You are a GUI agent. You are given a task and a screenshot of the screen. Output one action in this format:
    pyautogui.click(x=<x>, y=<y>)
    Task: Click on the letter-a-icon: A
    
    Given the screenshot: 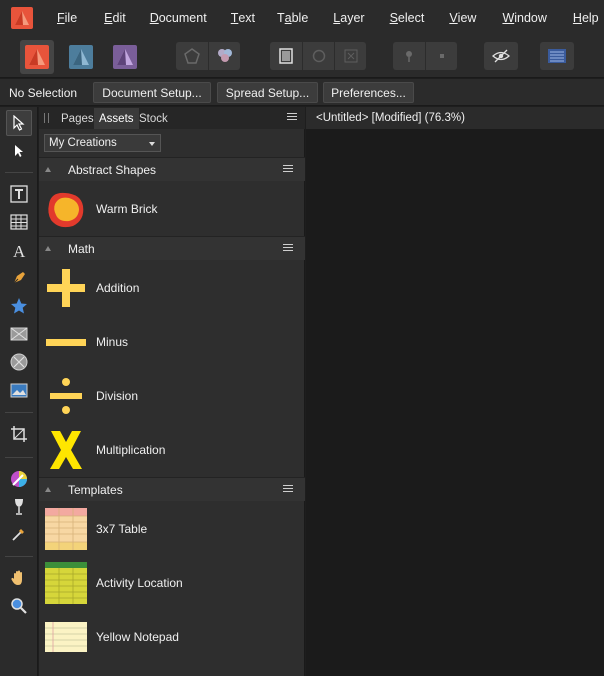 What is the action you would take?
    pyautogui.click(x=19, y=251)
    